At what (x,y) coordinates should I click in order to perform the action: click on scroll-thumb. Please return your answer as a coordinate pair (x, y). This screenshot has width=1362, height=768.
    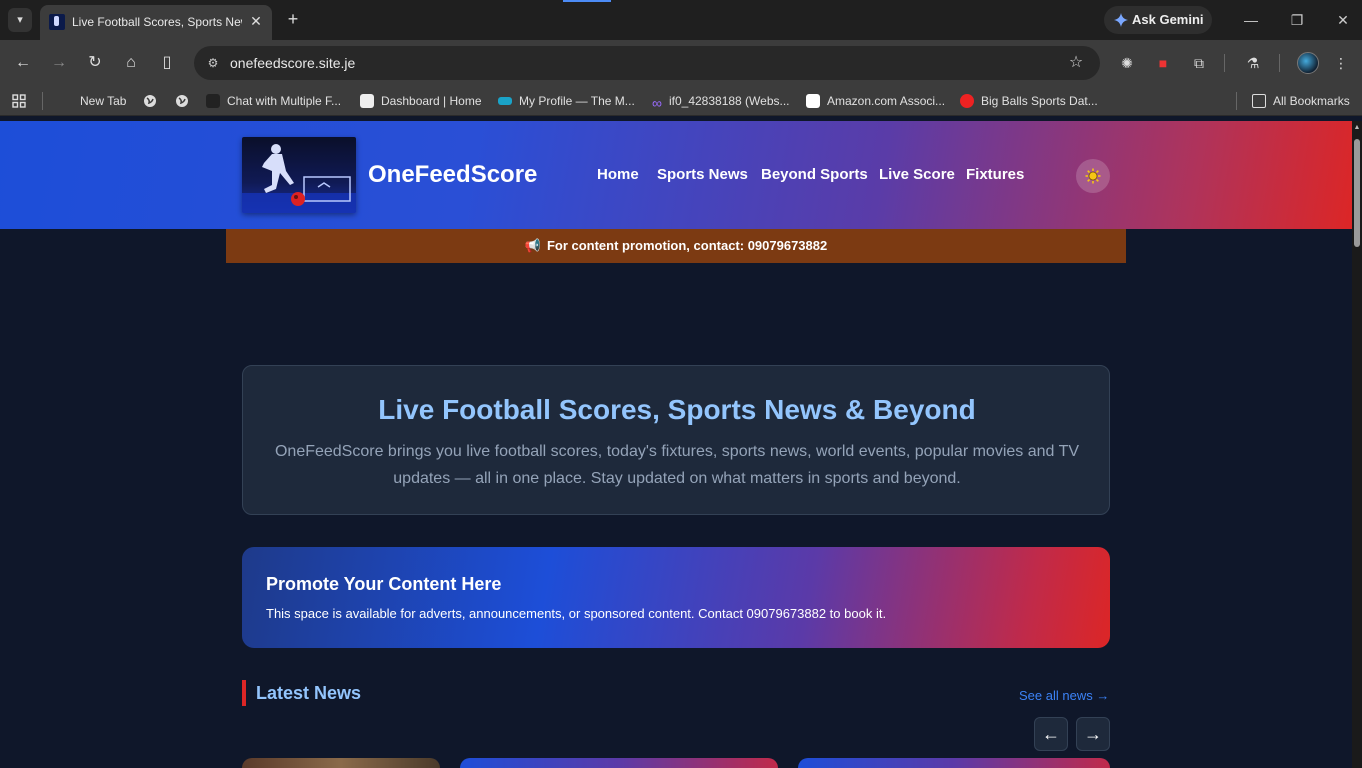
    Looking at the image, I should click on (1357, 193).